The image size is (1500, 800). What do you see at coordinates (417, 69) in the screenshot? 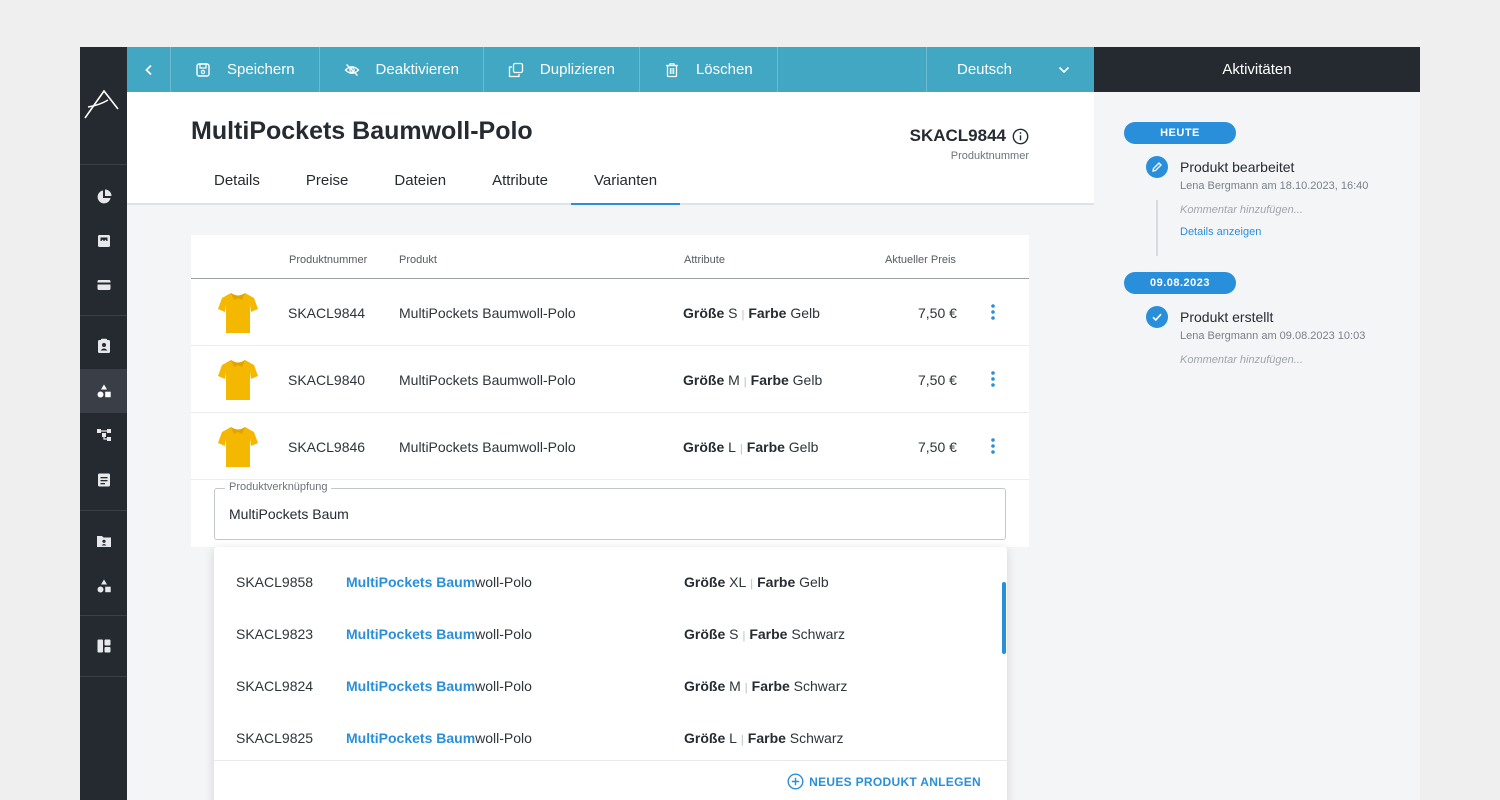
I see `deactivate-label: Deaktivieren` at bounding box center [417, 69].